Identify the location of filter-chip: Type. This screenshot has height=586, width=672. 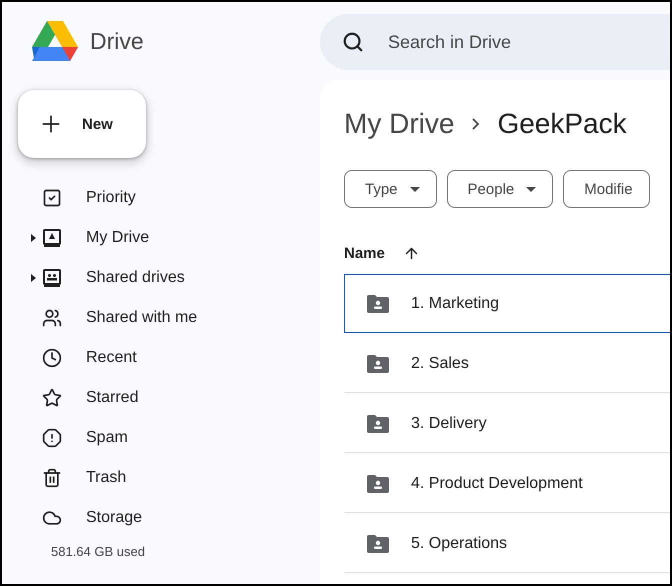
(390, 189).